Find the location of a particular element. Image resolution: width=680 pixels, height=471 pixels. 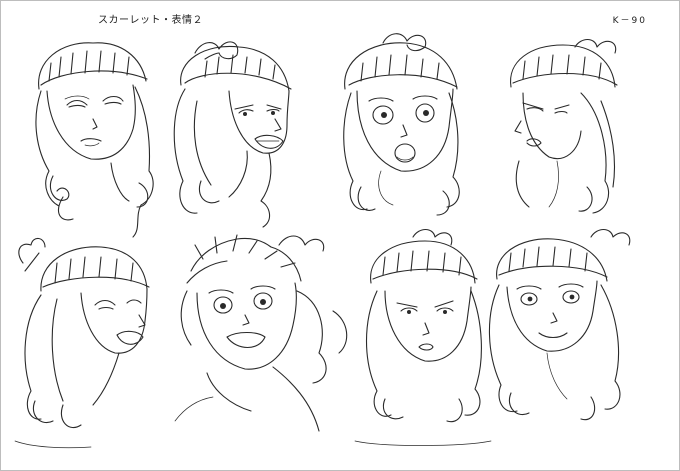

head-pout is located at coordinates (564, 126).